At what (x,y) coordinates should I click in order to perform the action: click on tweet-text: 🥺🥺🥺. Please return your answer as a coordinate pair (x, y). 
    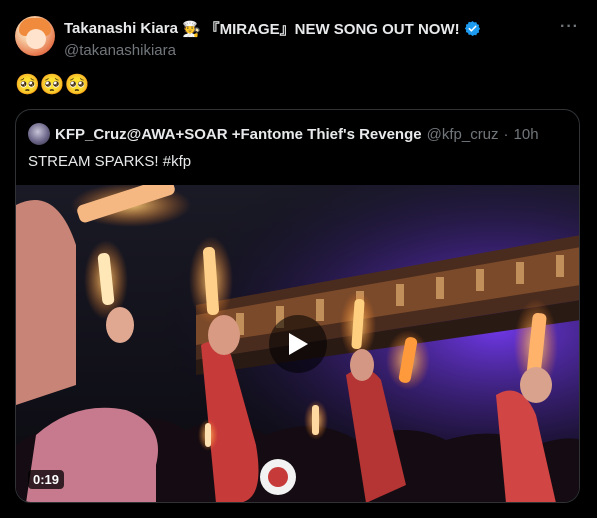
    Looking at the image, I should click on (52, 84).